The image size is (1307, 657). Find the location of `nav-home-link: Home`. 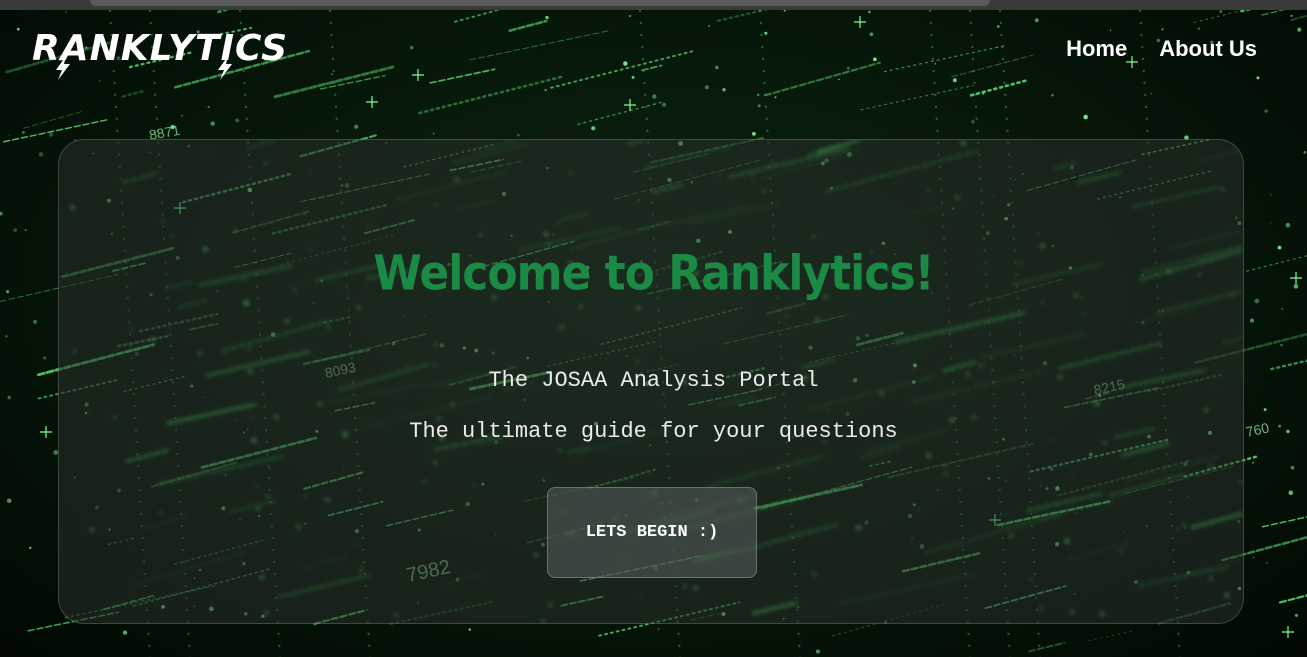

nav-home-link: Home is located at coordinates (1096, 49).